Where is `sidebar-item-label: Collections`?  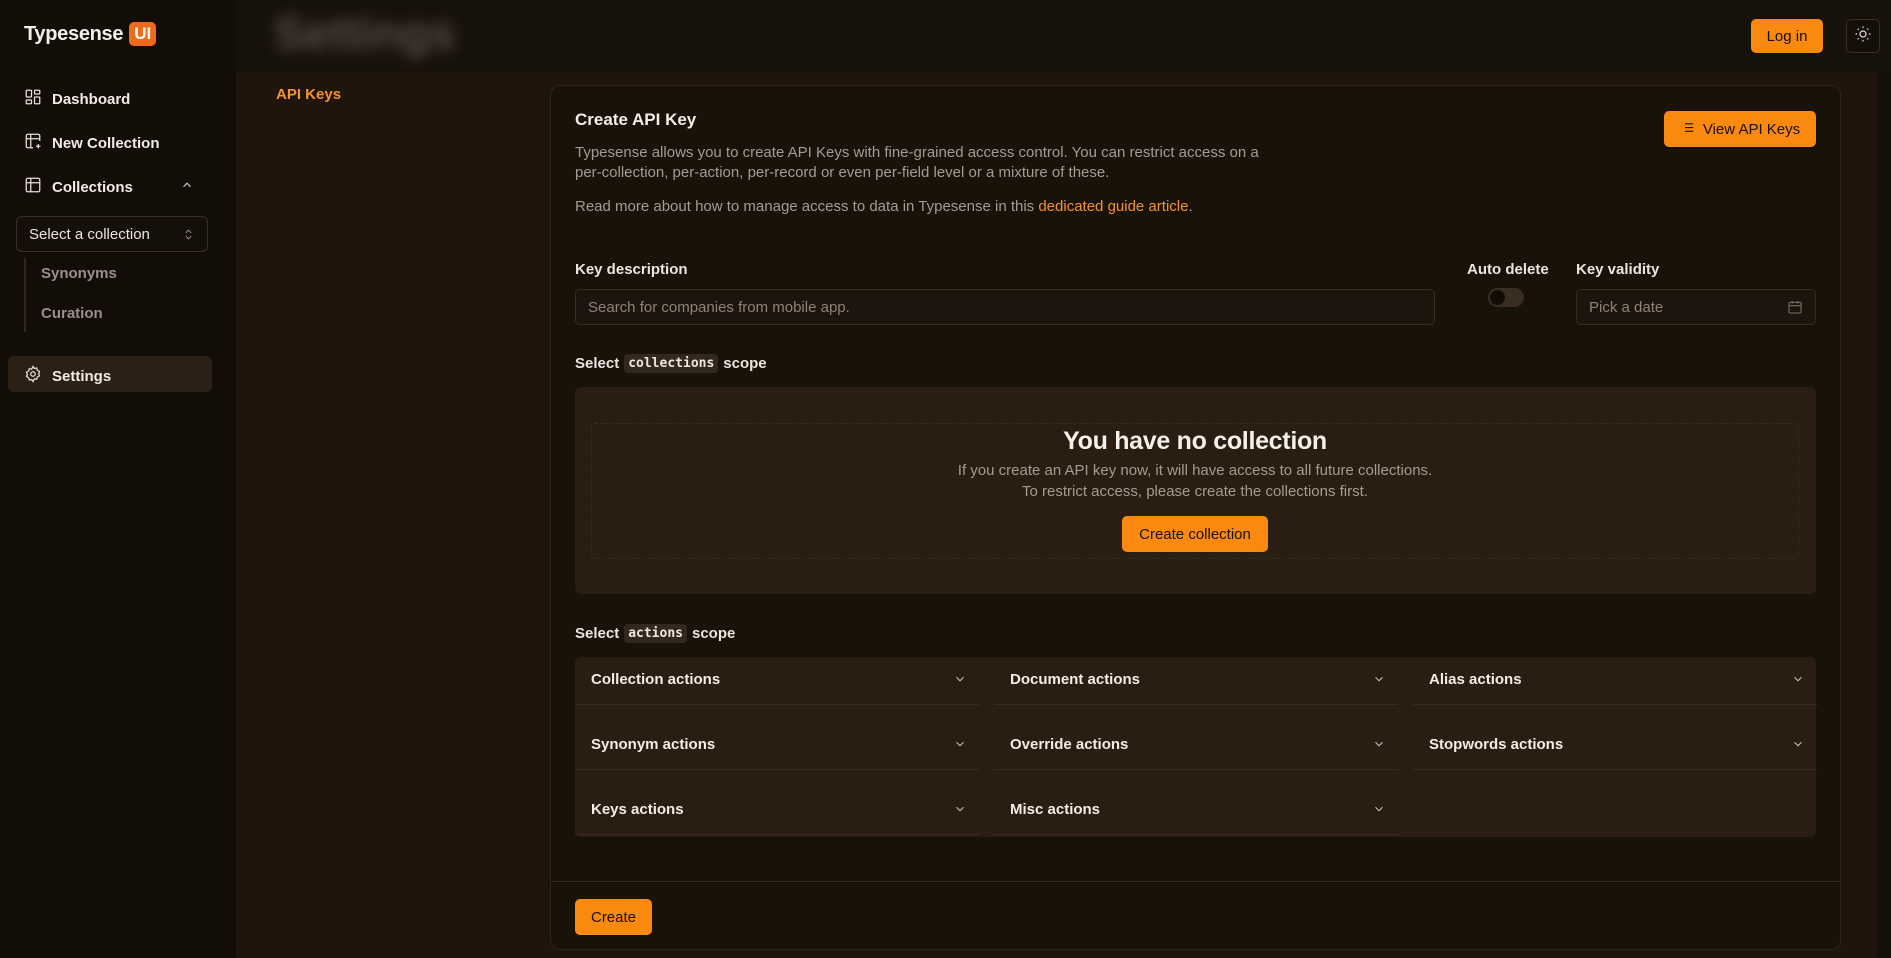 sidebar-item-label: Collections is located at coordinates (92, 187).